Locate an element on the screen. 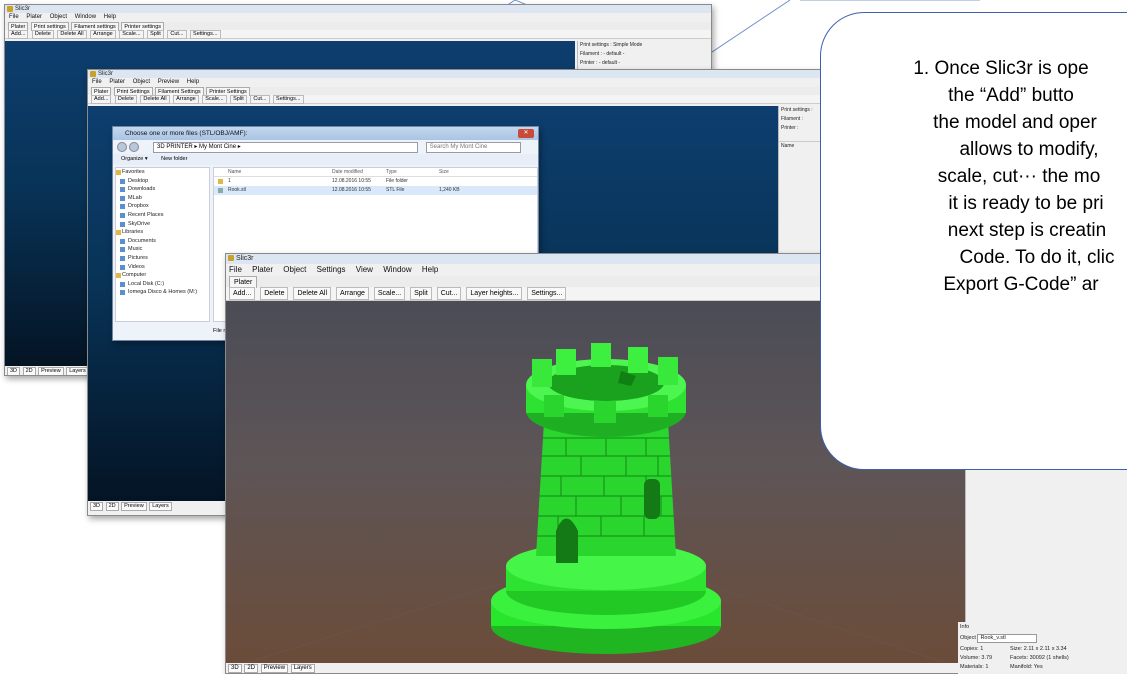 The height and width of the screenshot is (674, 1127). menu-settings: Settings is located at coordinates (331, 269).